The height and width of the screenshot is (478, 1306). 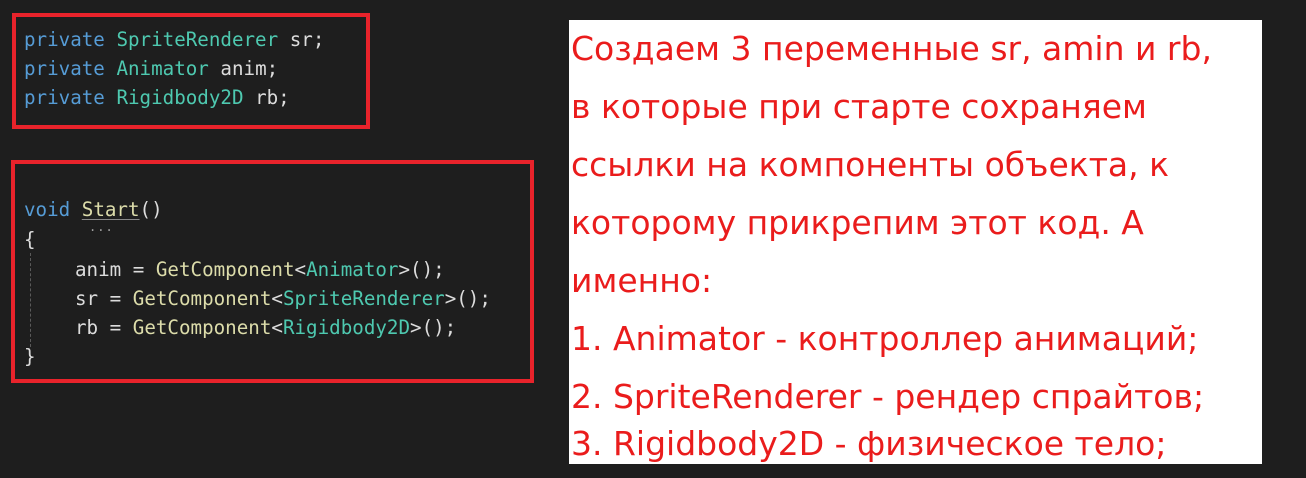 I want to click on note-line: 3. Rigidbody2D - физическое тело;, so click(x=869, y=443).